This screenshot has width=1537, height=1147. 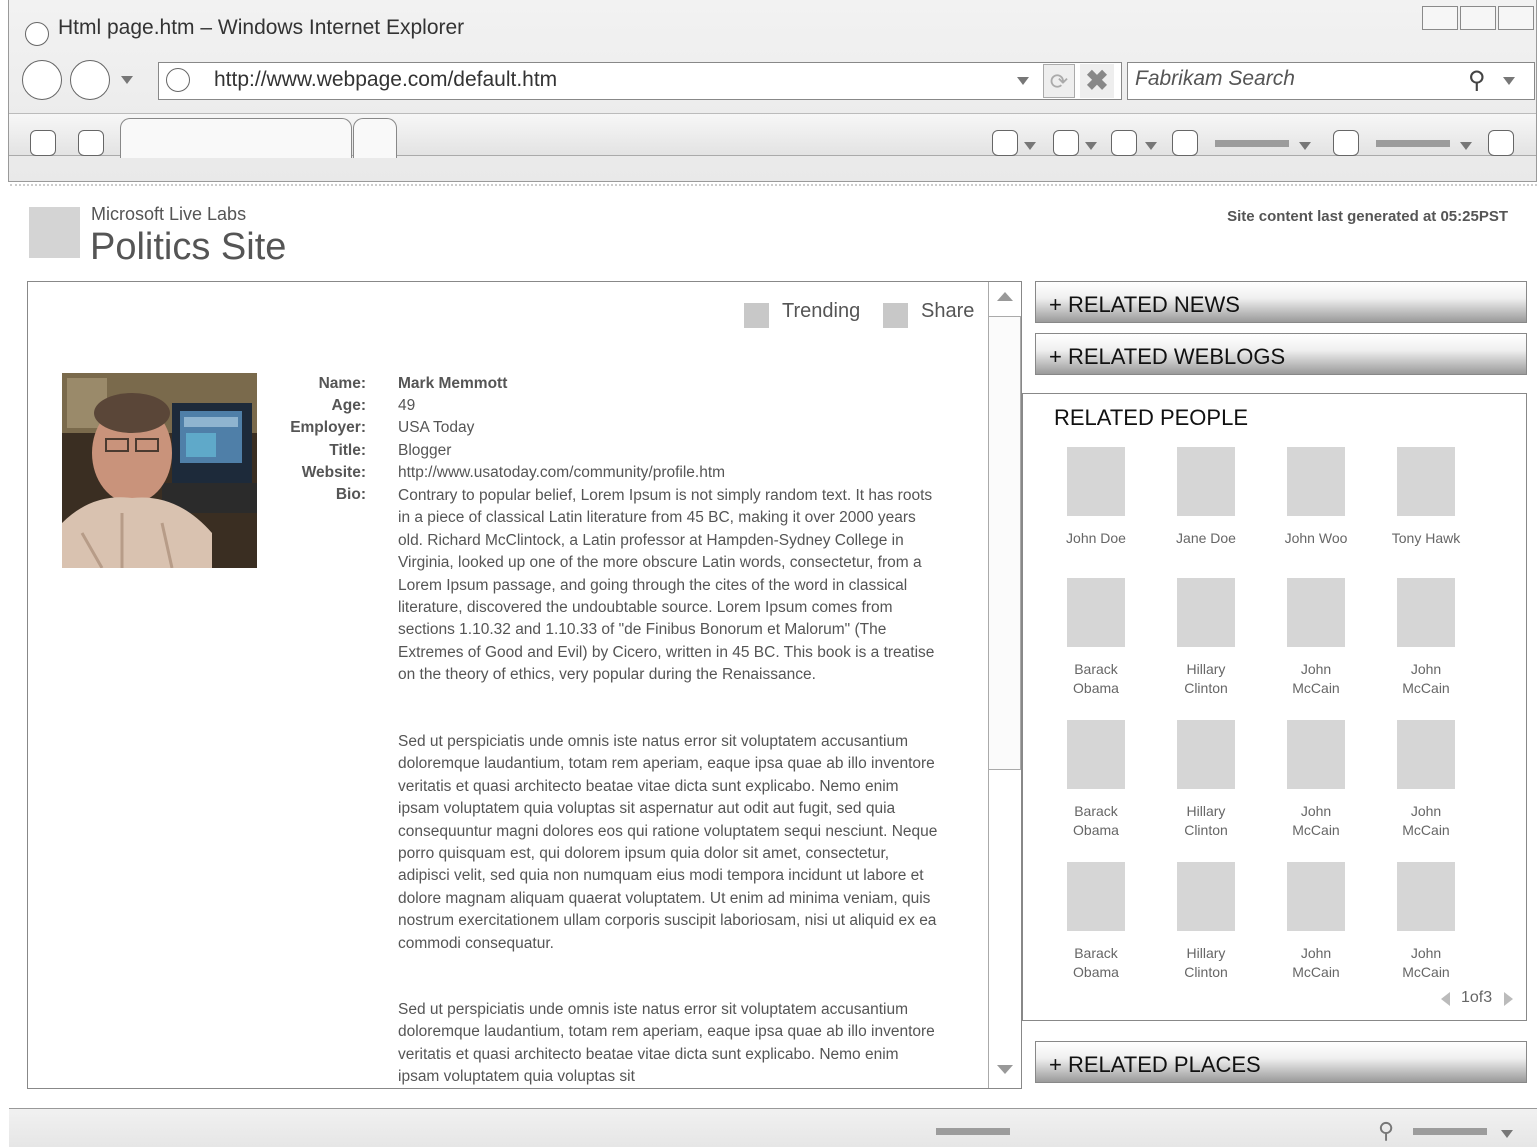 I want to click on refresh-icon: ⟳, so click(x=1059, y=81).